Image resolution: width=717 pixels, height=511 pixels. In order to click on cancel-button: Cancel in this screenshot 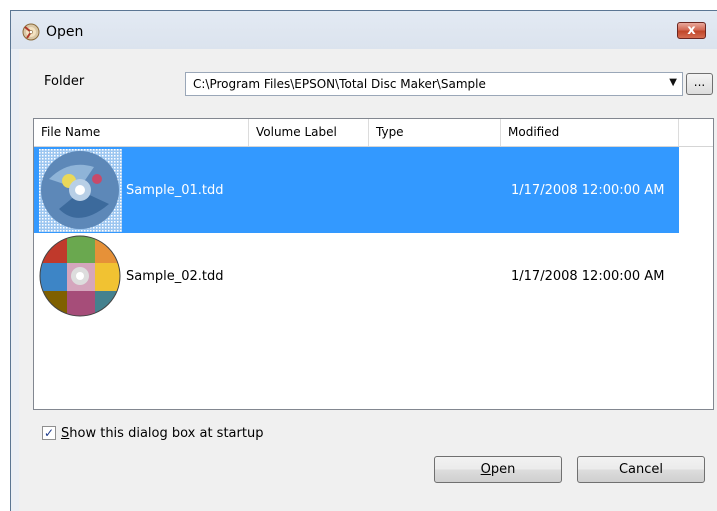, I will do `click(641, 469)`.